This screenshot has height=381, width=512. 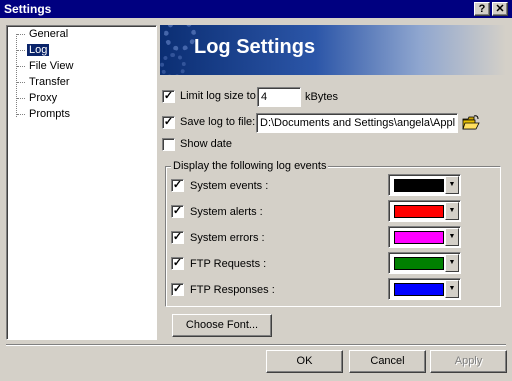 I want to click on log-size-unit: kBytes, so click(x=322, y=97).